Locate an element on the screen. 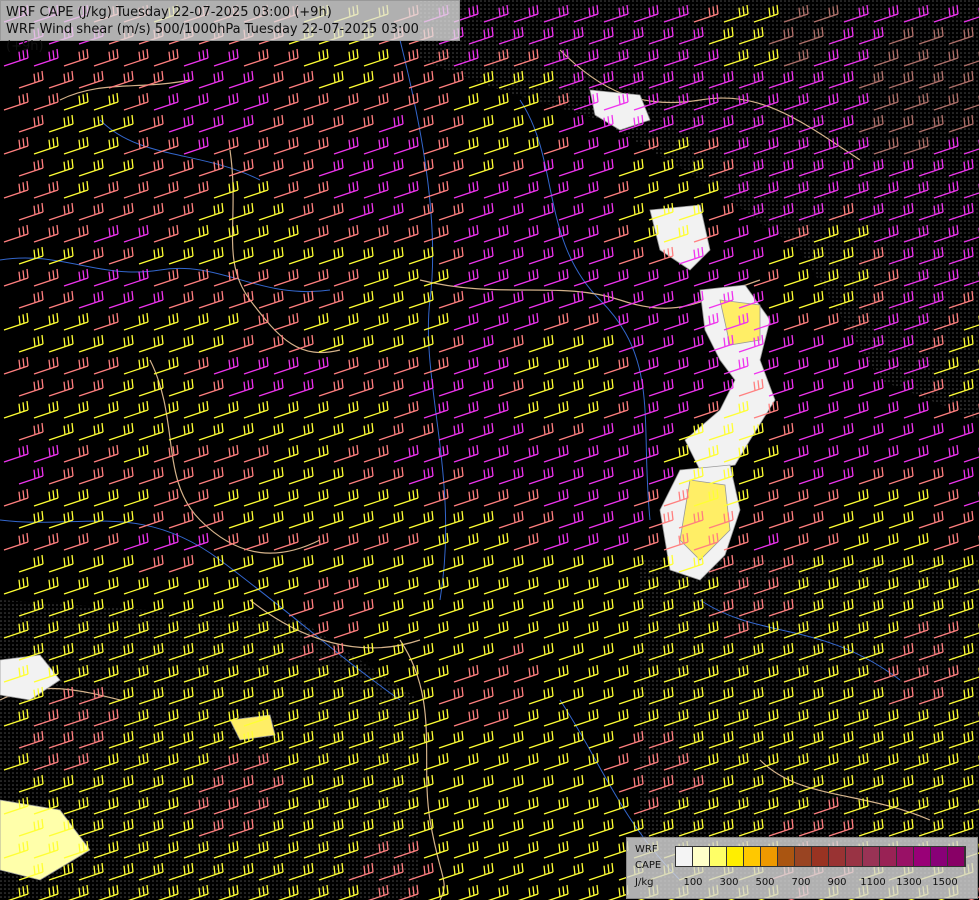 The height and width of the screenshot is (900, 979). legend-tick-label: 1300 is located at coordinates (909, 882).